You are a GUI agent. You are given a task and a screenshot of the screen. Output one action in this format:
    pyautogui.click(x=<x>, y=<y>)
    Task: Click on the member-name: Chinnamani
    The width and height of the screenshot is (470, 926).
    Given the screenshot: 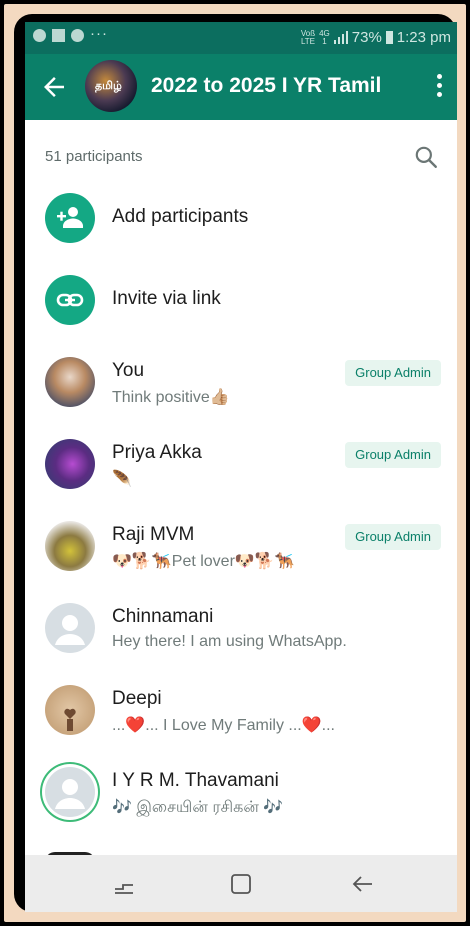 What is the action you would take?
    pyautogui.click(x=163, y=616)
    